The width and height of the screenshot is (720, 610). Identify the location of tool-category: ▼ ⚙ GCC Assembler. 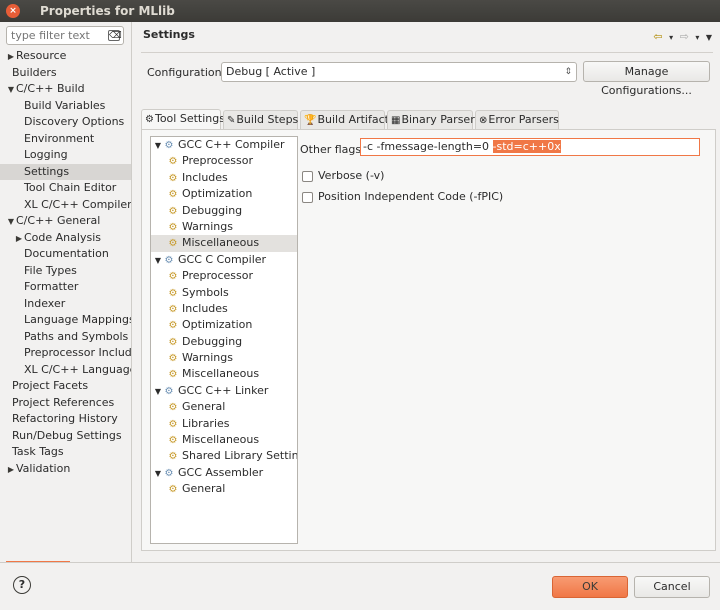
(224, 473).